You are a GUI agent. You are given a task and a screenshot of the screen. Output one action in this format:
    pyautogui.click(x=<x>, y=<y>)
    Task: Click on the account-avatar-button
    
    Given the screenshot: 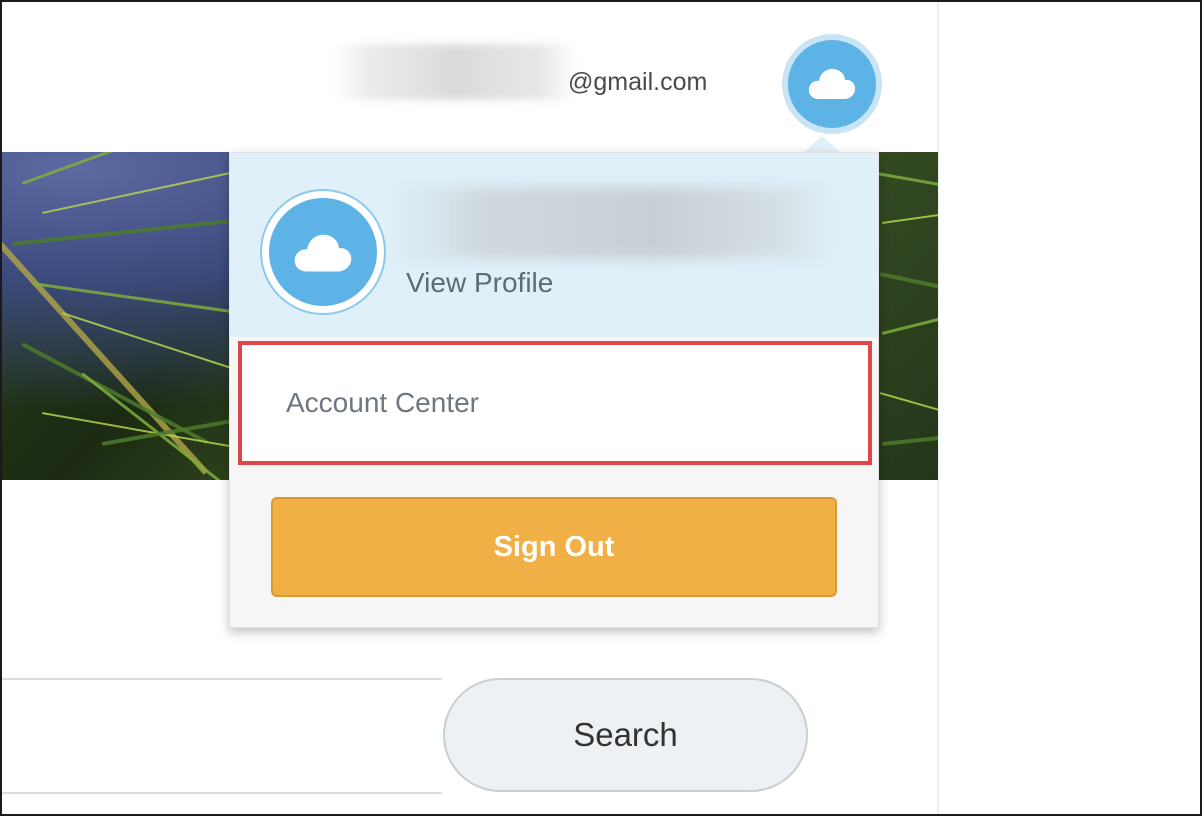 What is the action you would take?
    pyautogui.click(x=832, y=84)
    